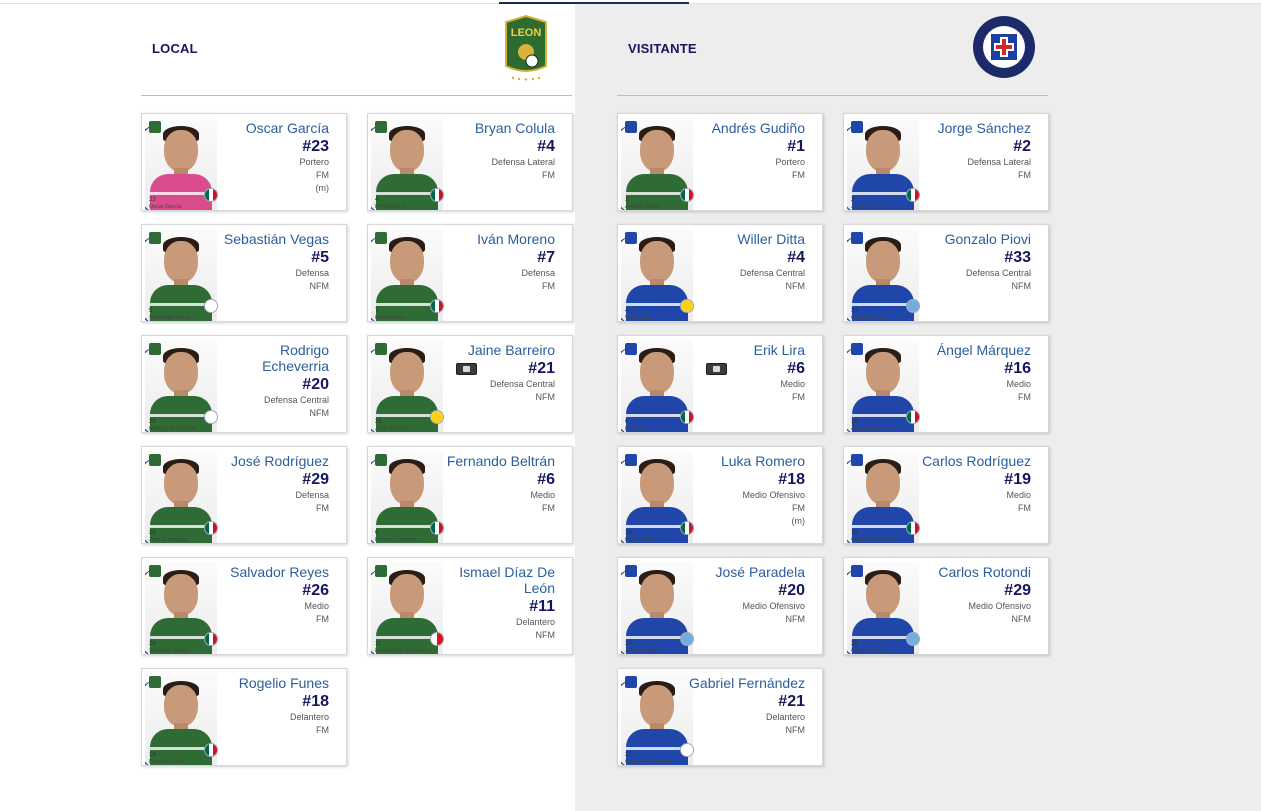 The height and width of the screenshot is (811, 1261). I want to click on photo-number: 4, so click(377, 200).